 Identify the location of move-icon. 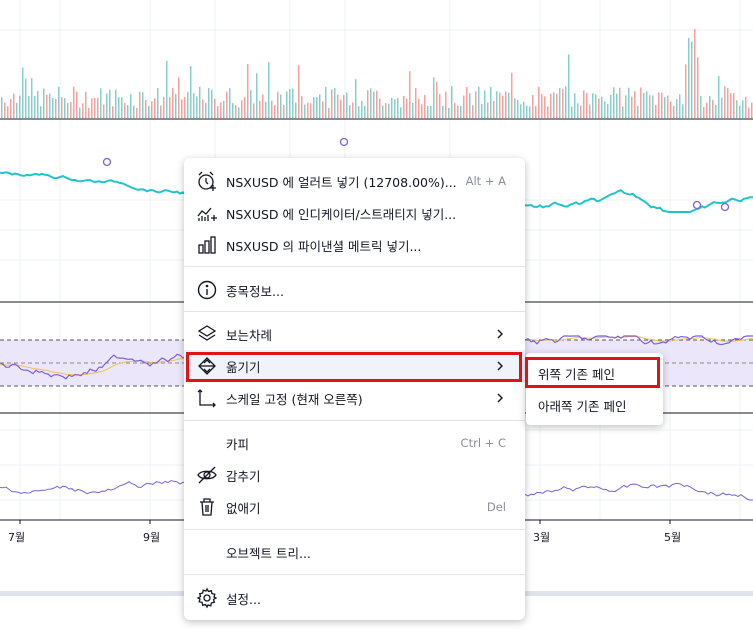
(207, 366).